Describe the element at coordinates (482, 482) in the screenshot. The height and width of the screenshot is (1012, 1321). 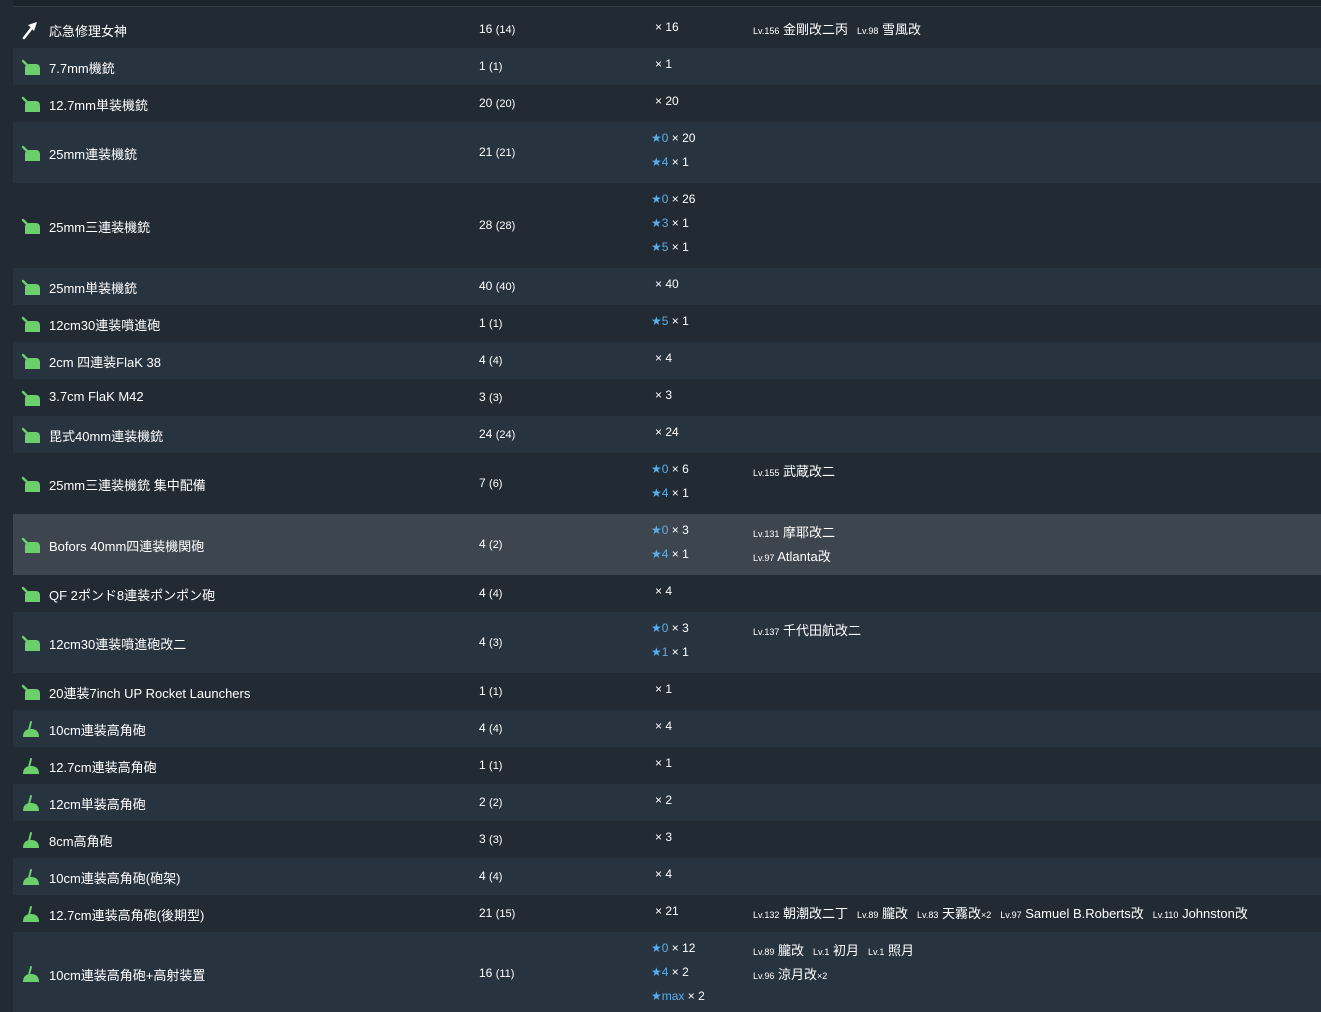
I see `total-count: 7` at that location.